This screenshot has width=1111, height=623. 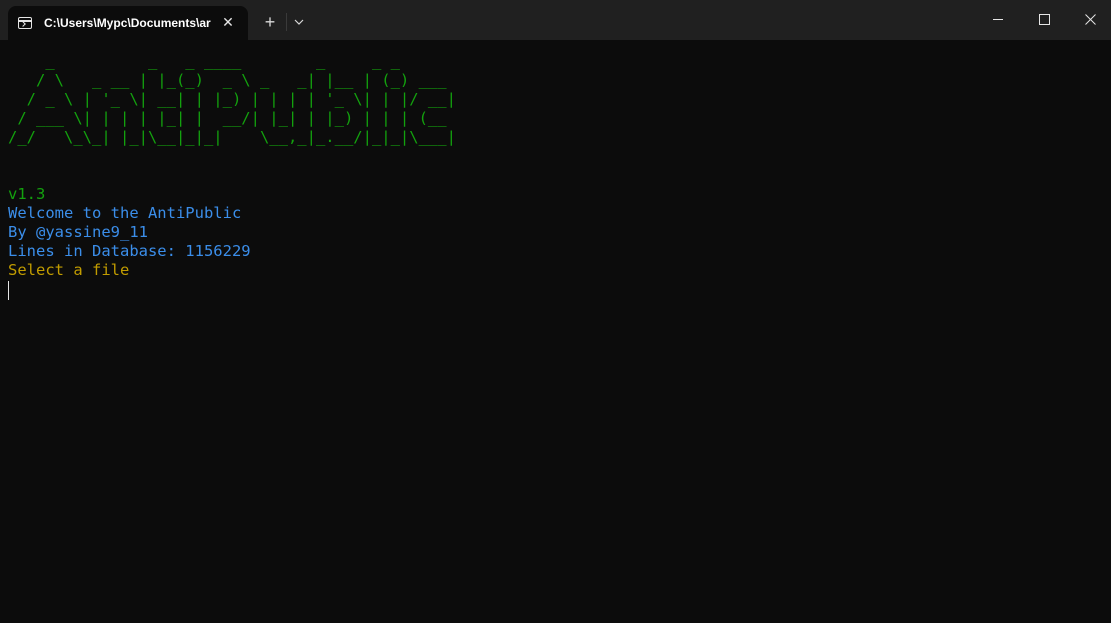 I want to click on chevron-down-icon, so click(x=299, y=22).